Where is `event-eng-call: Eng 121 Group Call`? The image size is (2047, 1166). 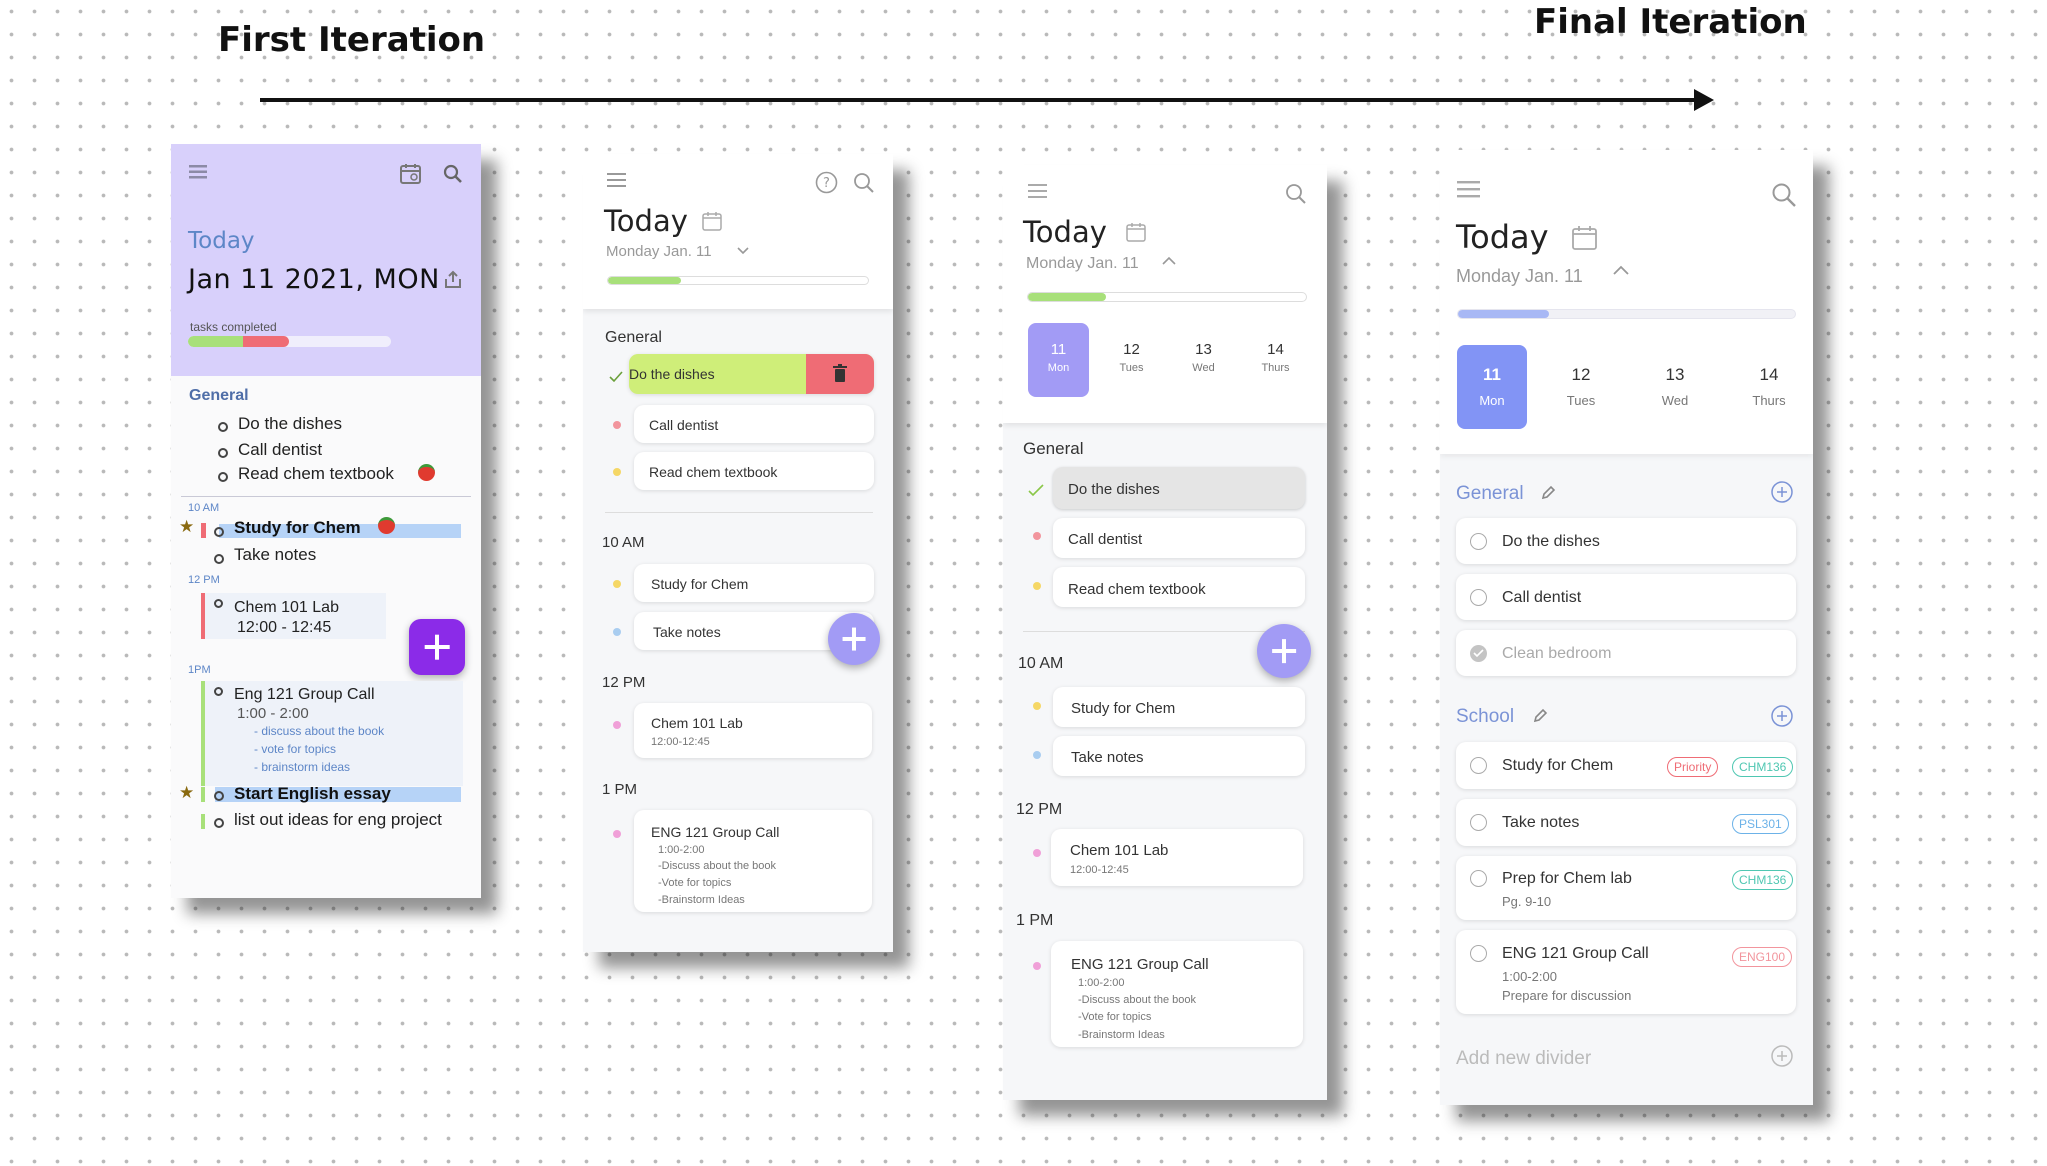
event-eng-call: Eng 121 Group Call is located at coordinates (304, 695).